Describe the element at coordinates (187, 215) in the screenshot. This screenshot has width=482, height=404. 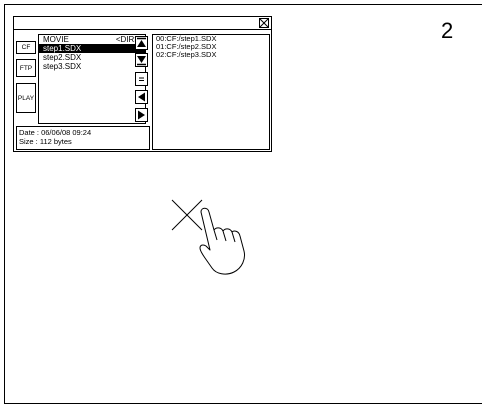
I see `cross-mark-icon` at that location.